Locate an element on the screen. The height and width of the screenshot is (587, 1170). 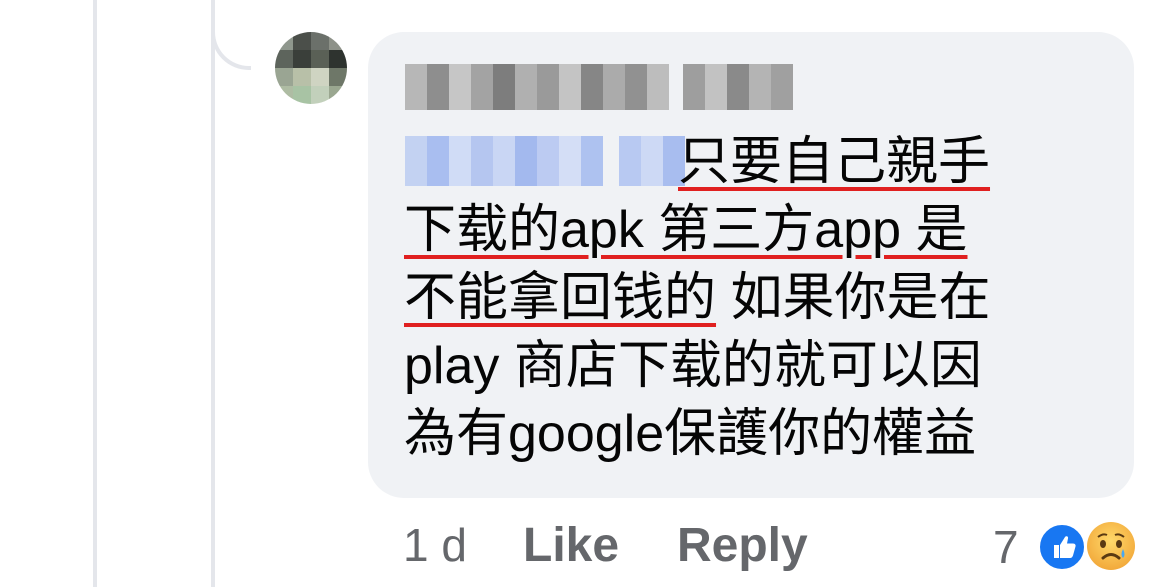
thread-connector is located at coordinates (231, 35).